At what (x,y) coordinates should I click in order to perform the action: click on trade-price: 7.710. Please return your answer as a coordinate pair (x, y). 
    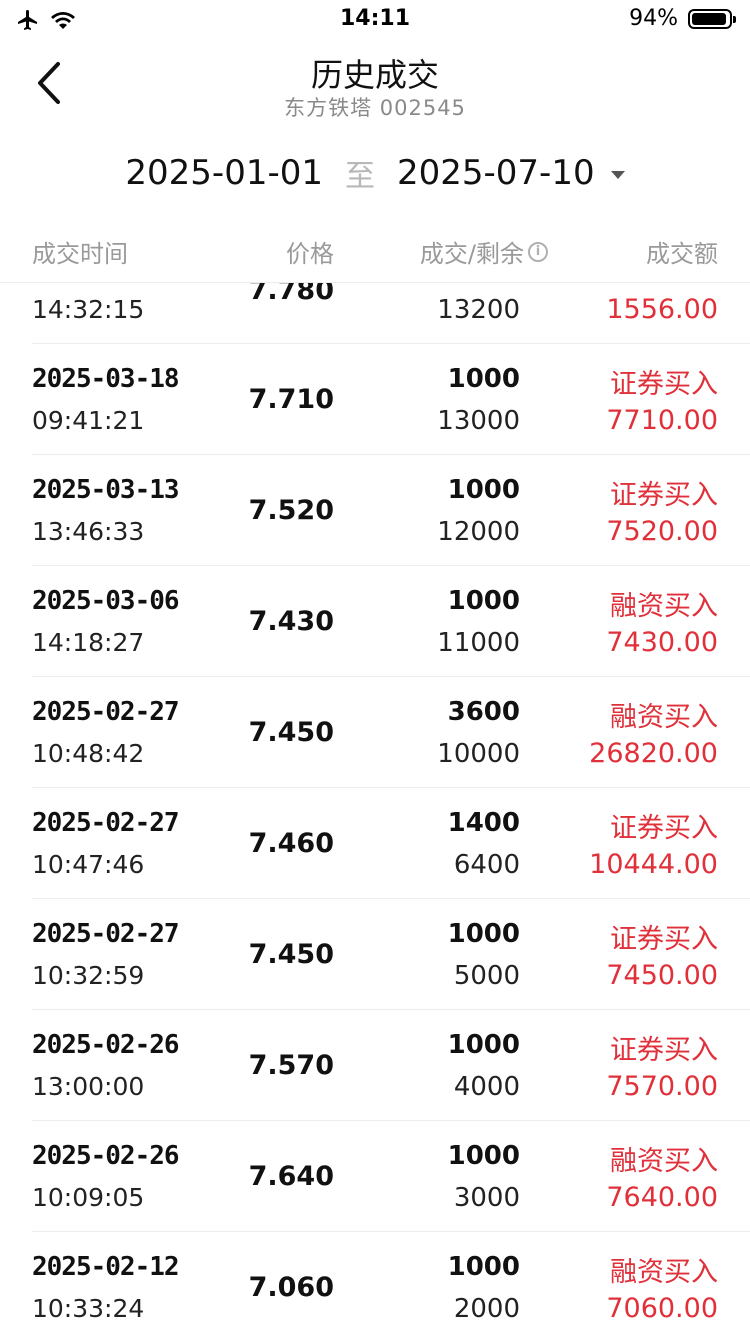
    Looking at the image, I should click on (291, 399).